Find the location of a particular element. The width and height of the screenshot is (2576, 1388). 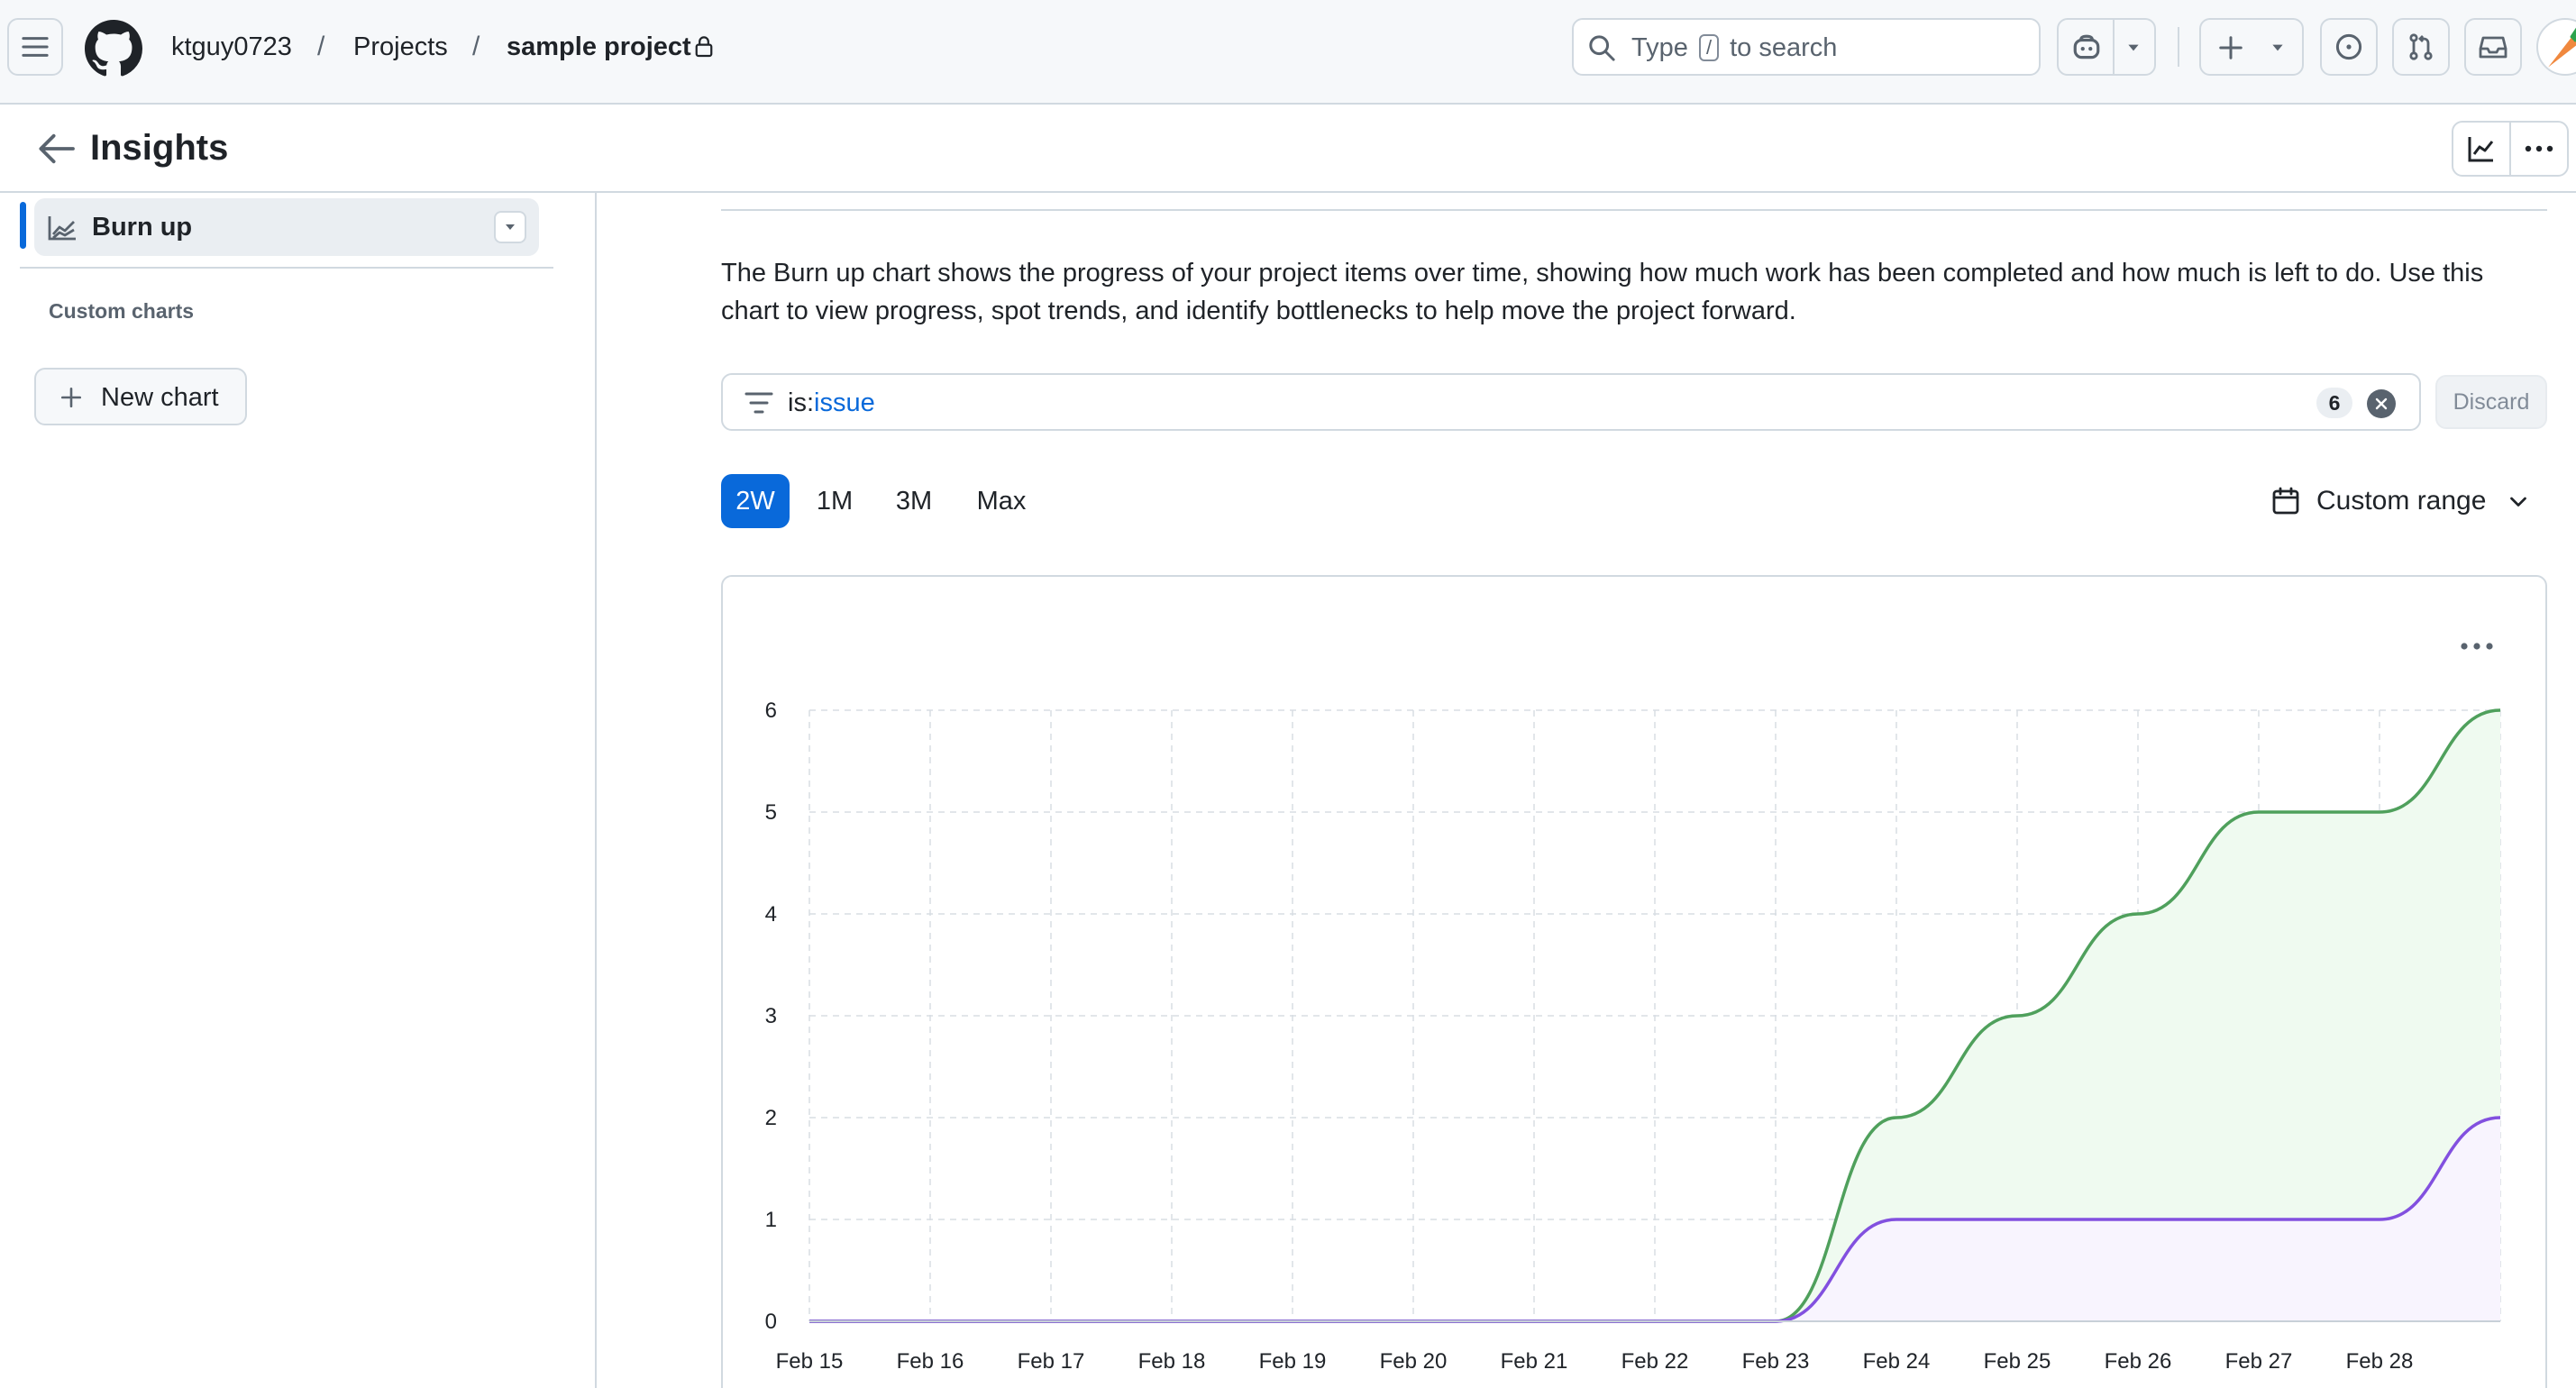

header-divider is located at coordinates (2178, 47).